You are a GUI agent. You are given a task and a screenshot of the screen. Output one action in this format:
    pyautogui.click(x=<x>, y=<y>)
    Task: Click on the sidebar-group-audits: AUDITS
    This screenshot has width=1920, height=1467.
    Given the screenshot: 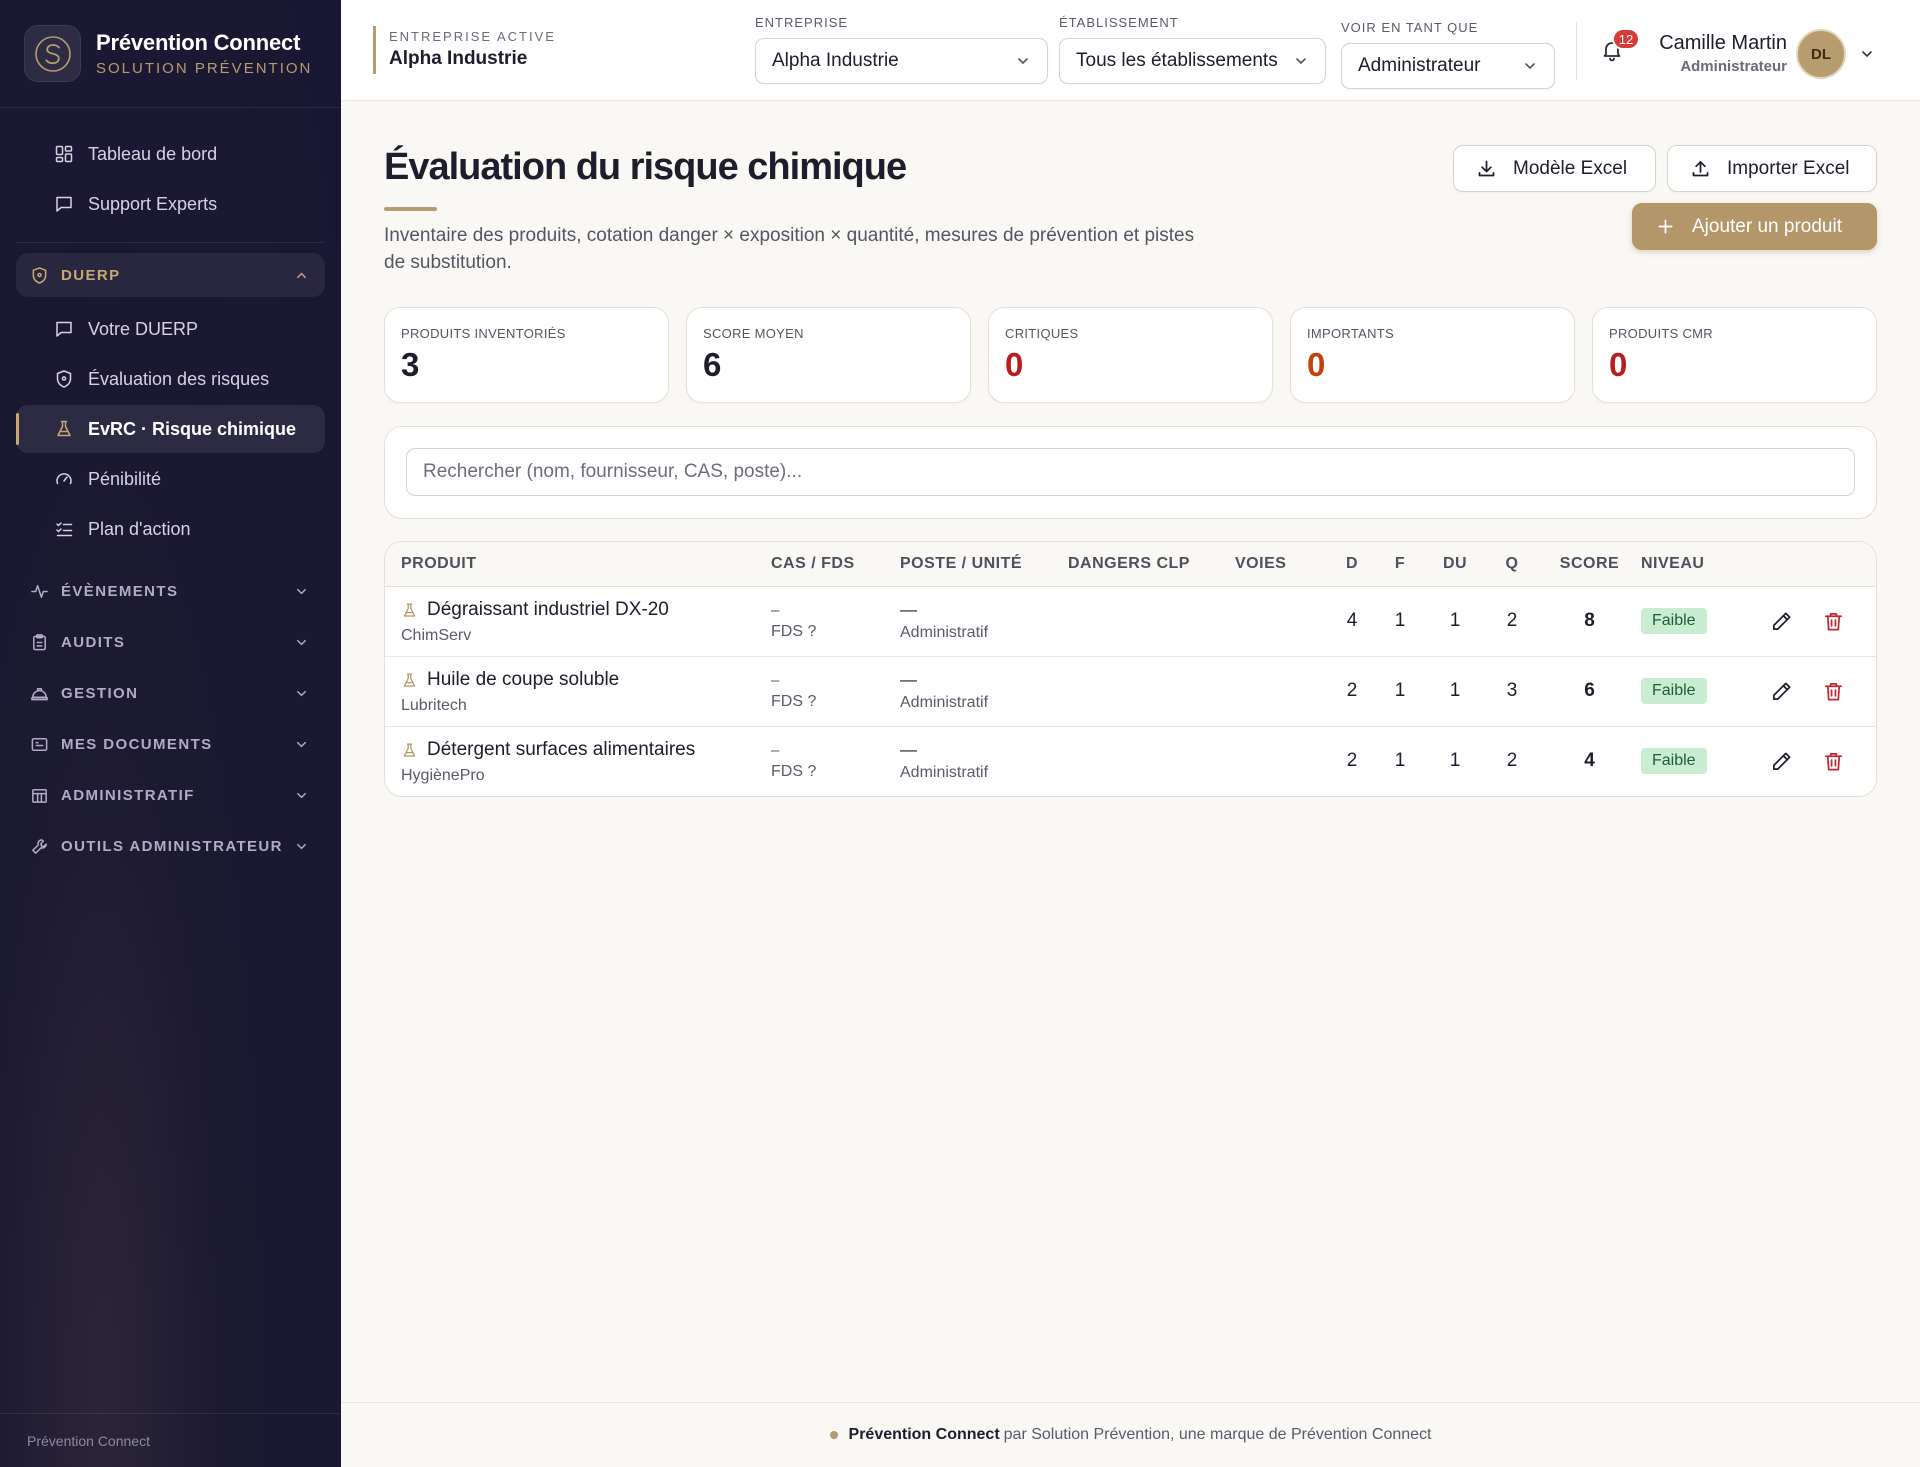 What is the action you would take?
    pyautogui.click(x=170, y=642)
    